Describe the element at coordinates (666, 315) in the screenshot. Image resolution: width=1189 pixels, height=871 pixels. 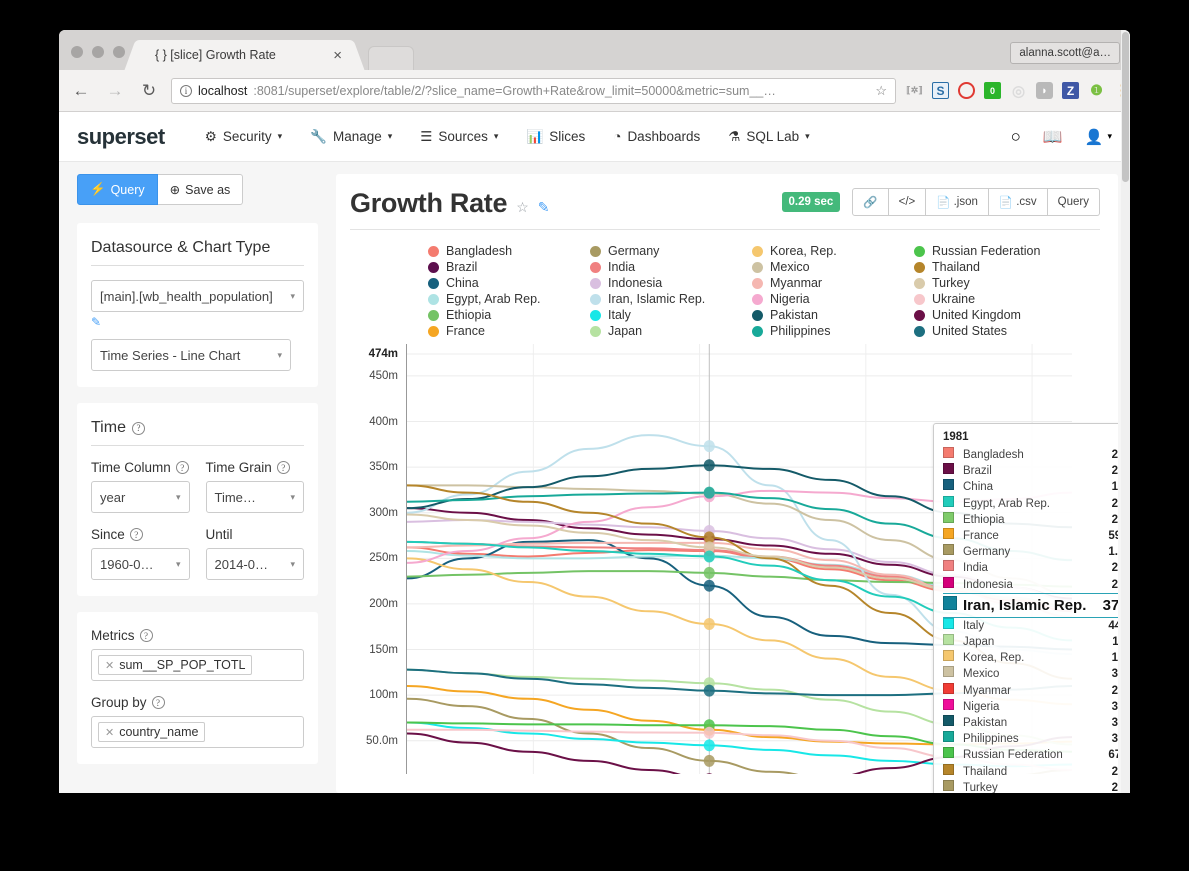
I see `legend-item: Italy` at that location.